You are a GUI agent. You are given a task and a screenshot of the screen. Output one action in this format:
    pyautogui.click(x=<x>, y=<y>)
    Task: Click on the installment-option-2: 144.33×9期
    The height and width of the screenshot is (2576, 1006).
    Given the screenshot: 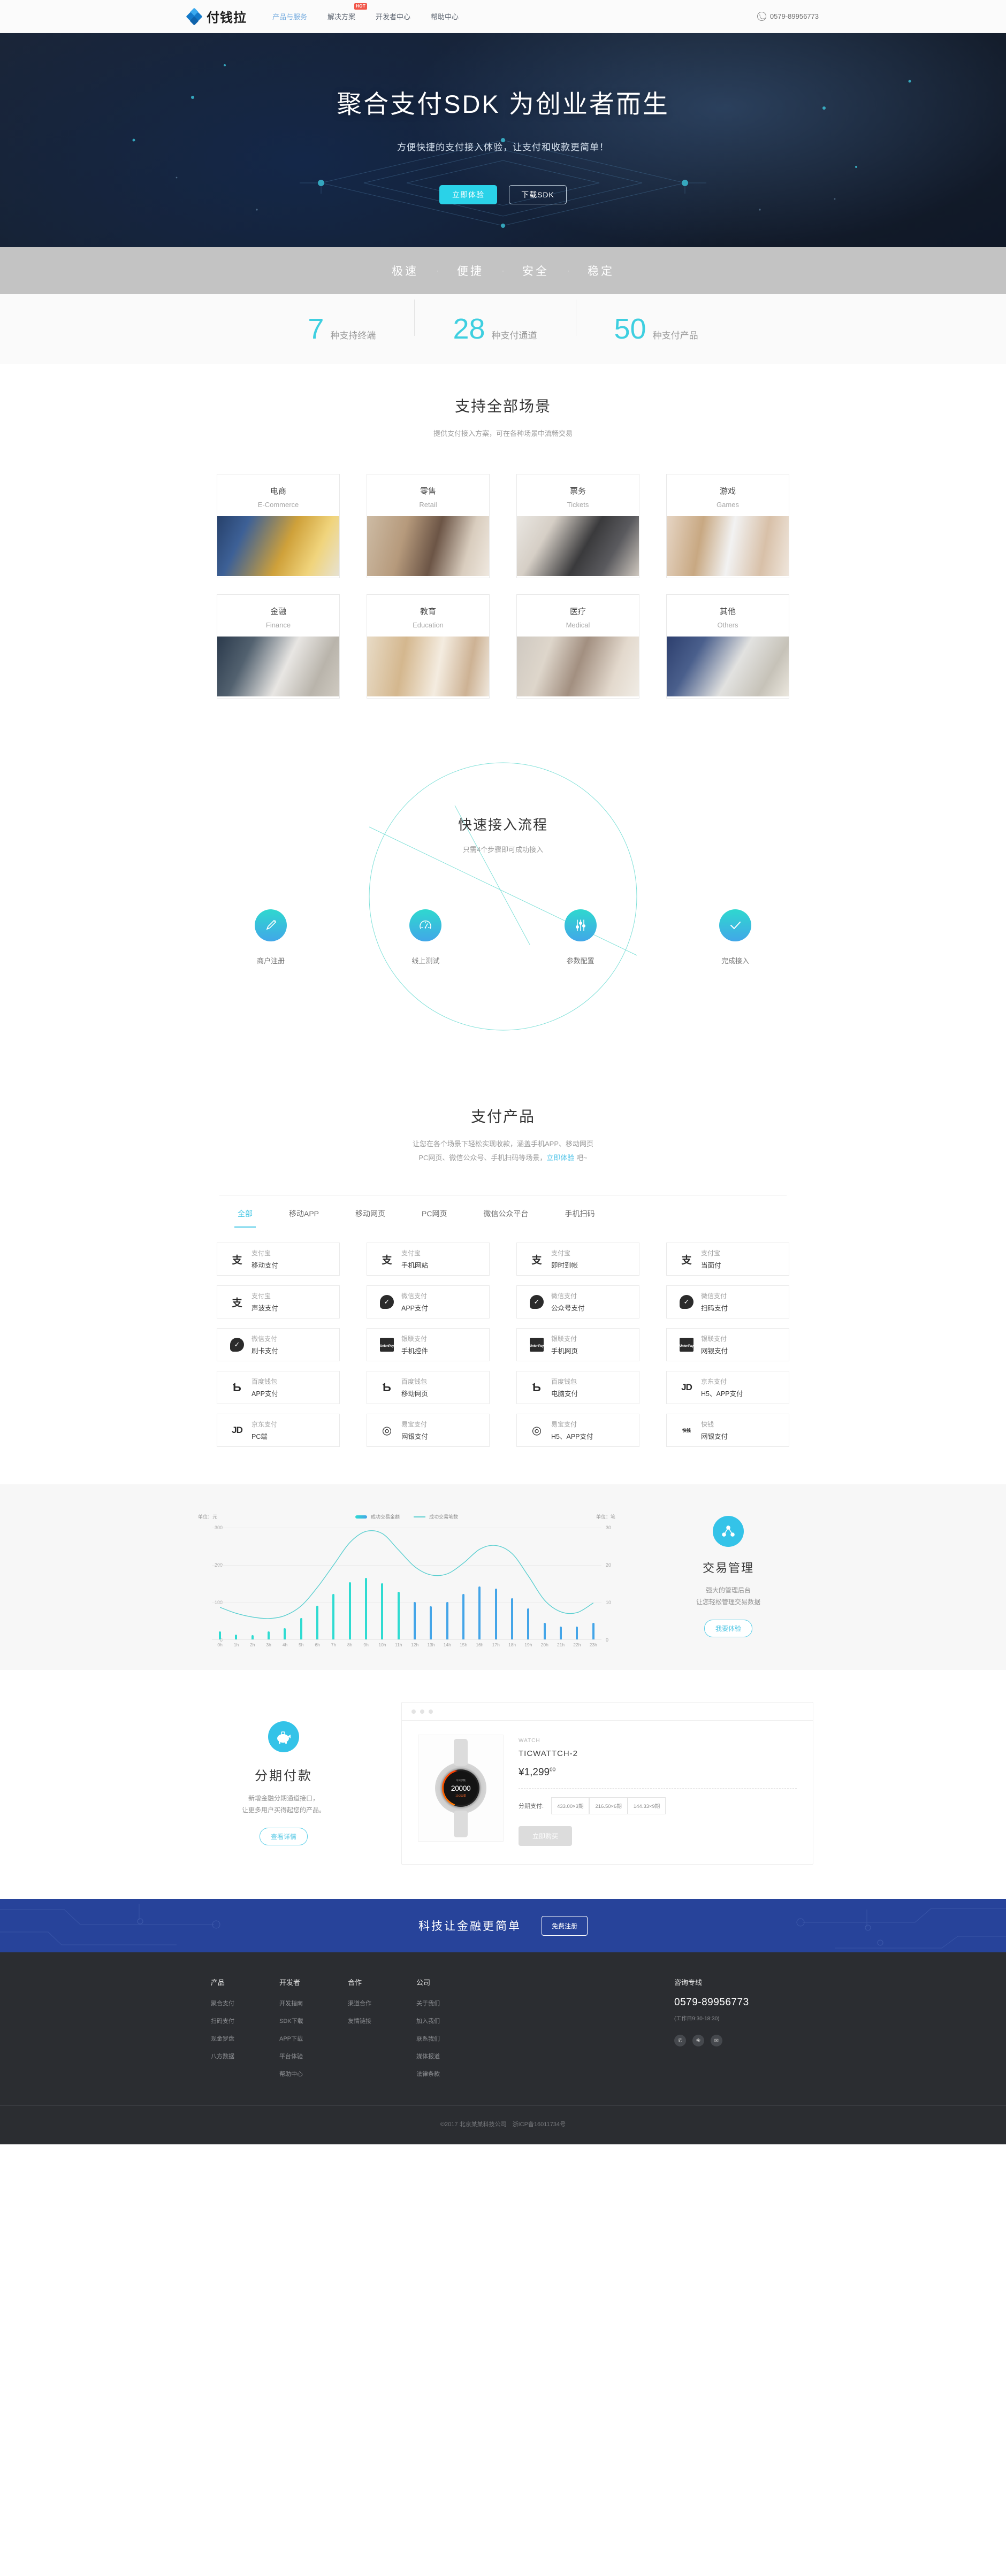 What is the action you would take?
    pyautogui.click(x=646, y=1805)
    